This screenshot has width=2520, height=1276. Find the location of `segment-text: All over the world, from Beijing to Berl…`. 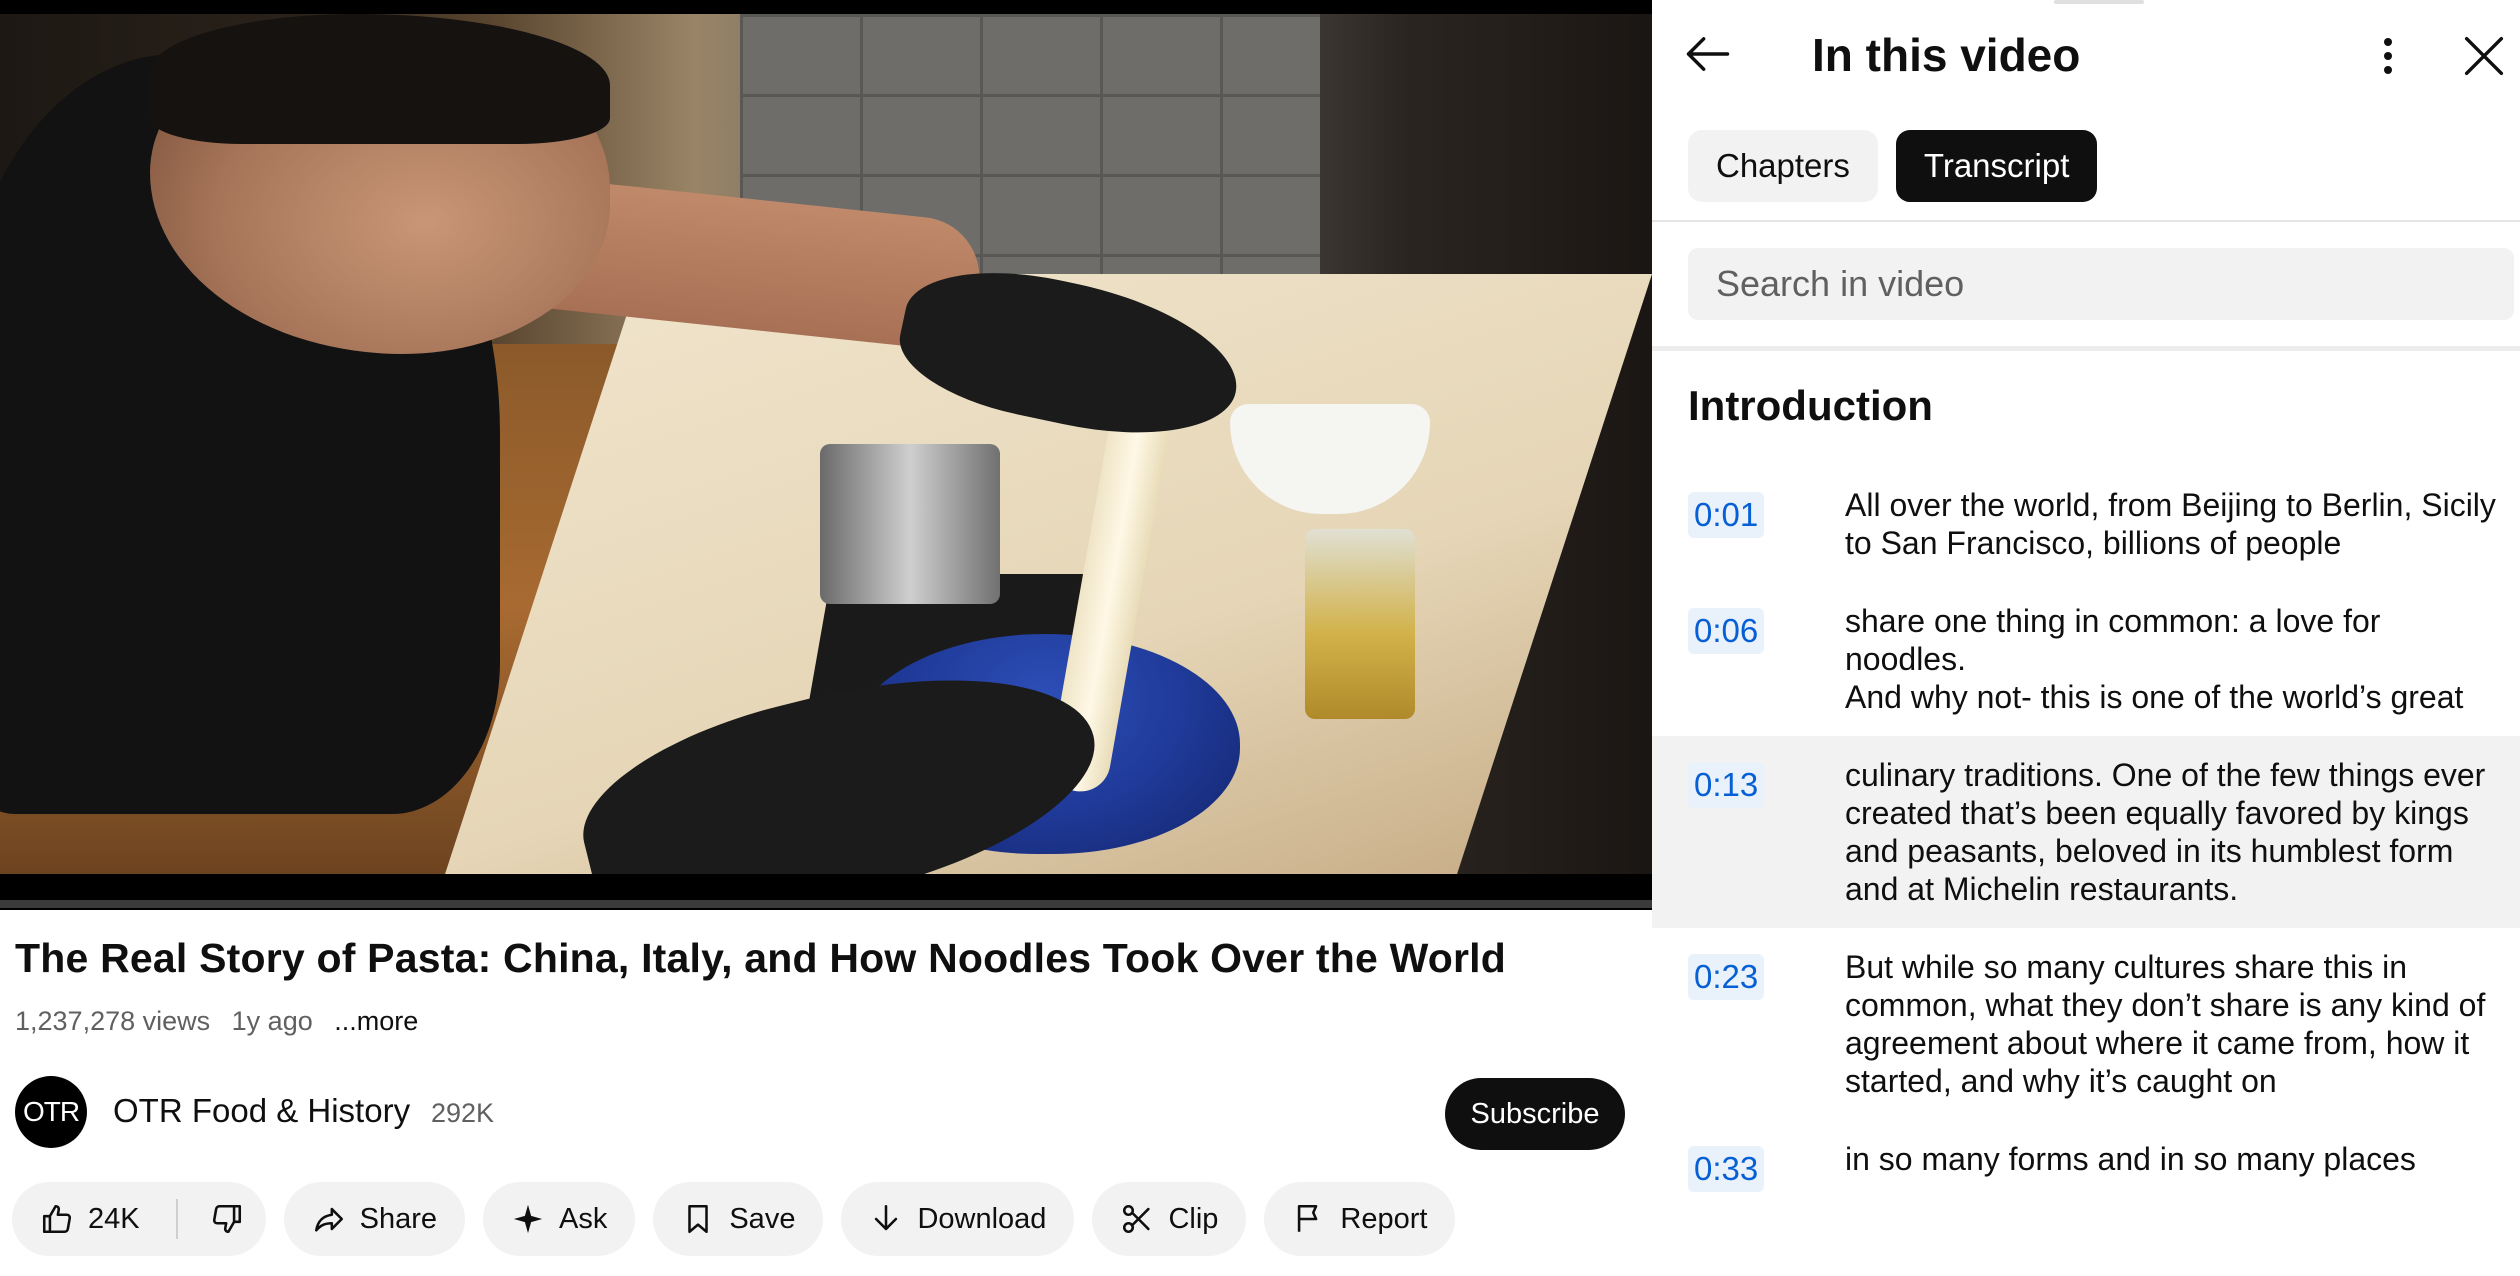

segment-text: All over the world, from Beijing to Berl… is located at coordinates (2170, 524).